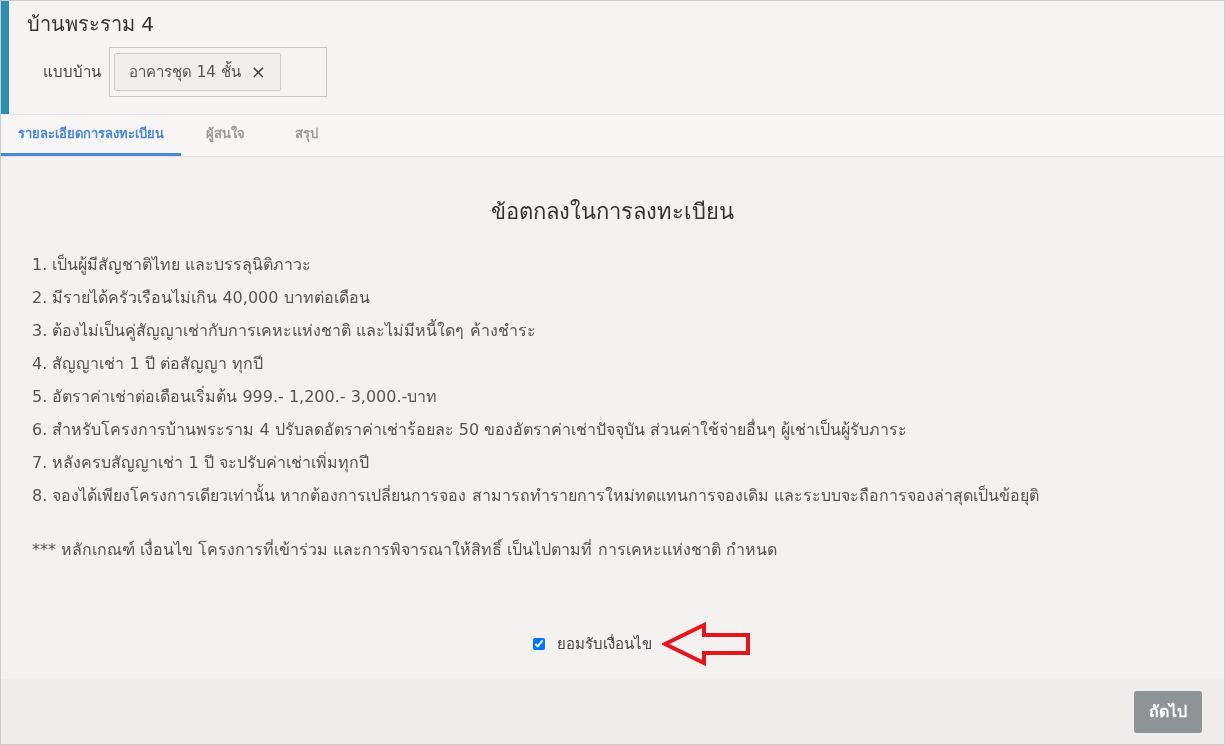  Describe the element at coordinates (604, 644) in the screenshot. I see `accept-label: ยอมรับเงื่อนไข` at that location.